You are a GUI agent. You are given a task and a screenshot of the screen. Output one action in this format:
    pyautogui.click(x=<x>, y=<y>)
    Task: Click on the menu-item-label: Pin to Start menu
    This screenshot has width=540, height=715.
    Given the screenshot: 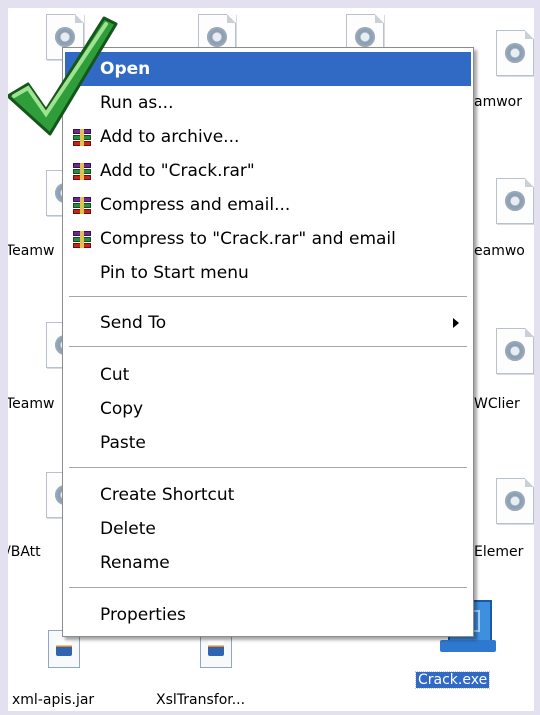 What is the action you would take?
    pyautogui.click(x=174, y=273)
    